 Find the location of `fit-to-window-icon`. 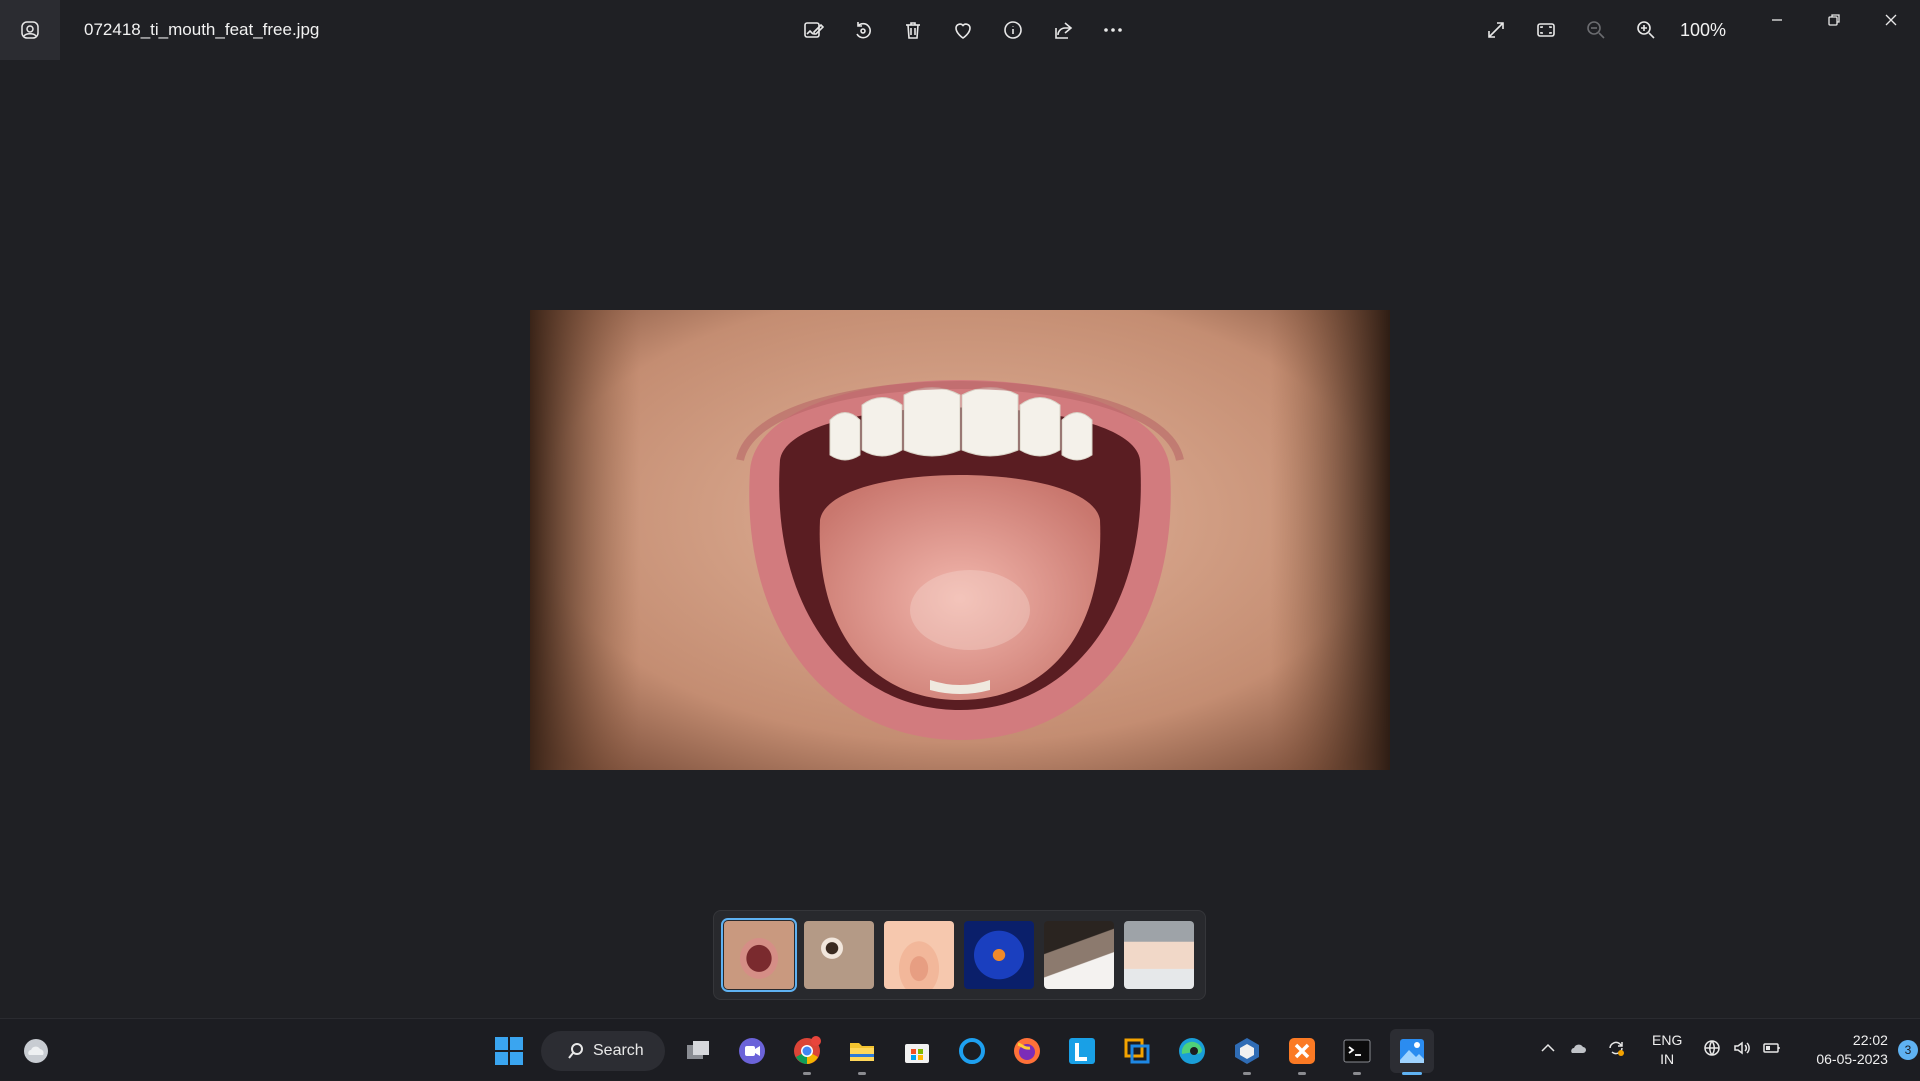

fit-to-window-icon is located at coordinates (1546, 30).